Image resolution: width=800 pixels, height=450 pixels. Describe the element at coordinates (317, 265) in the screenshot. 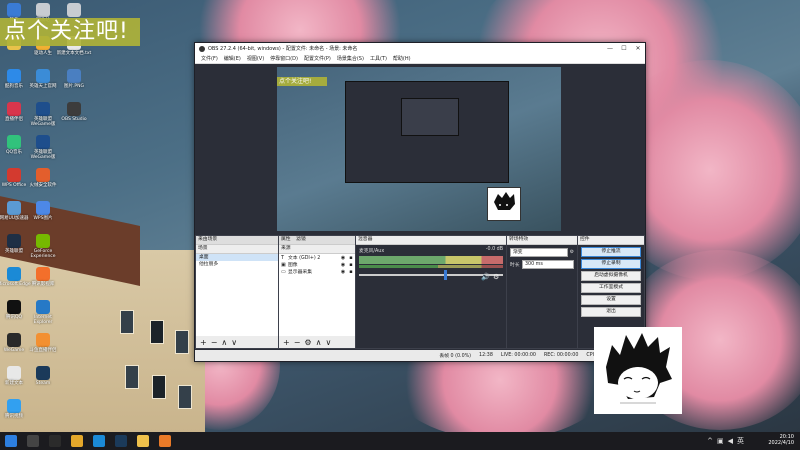

I see `source-item: ▣ 图像 ◉ ▪` at that location.